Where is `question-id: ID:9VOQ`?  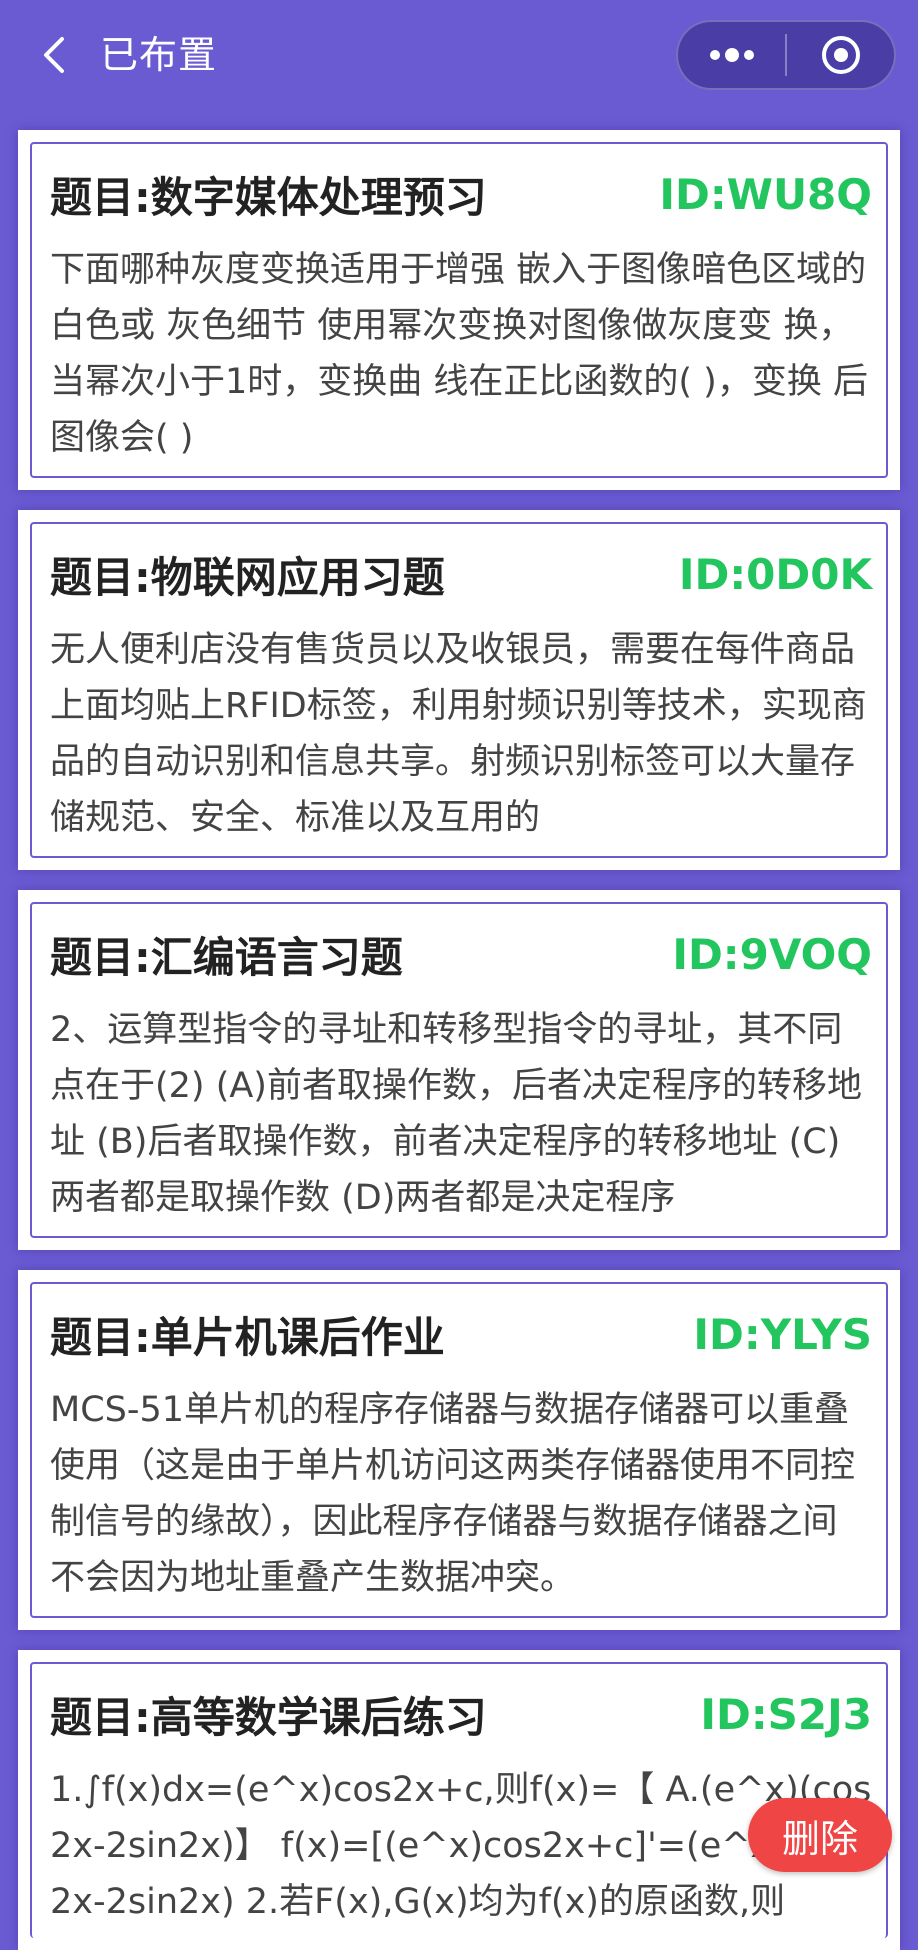 question-id: ID:9VOQ is located at coordinates (772, 954).